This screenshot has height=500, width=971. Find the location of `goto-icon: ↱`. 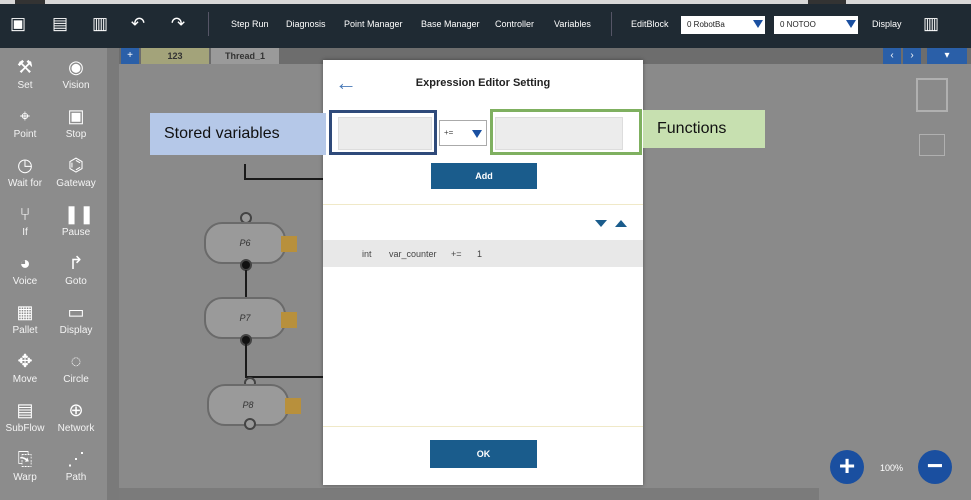

goto-icon: ↱ is located at coordinates (76, 263).